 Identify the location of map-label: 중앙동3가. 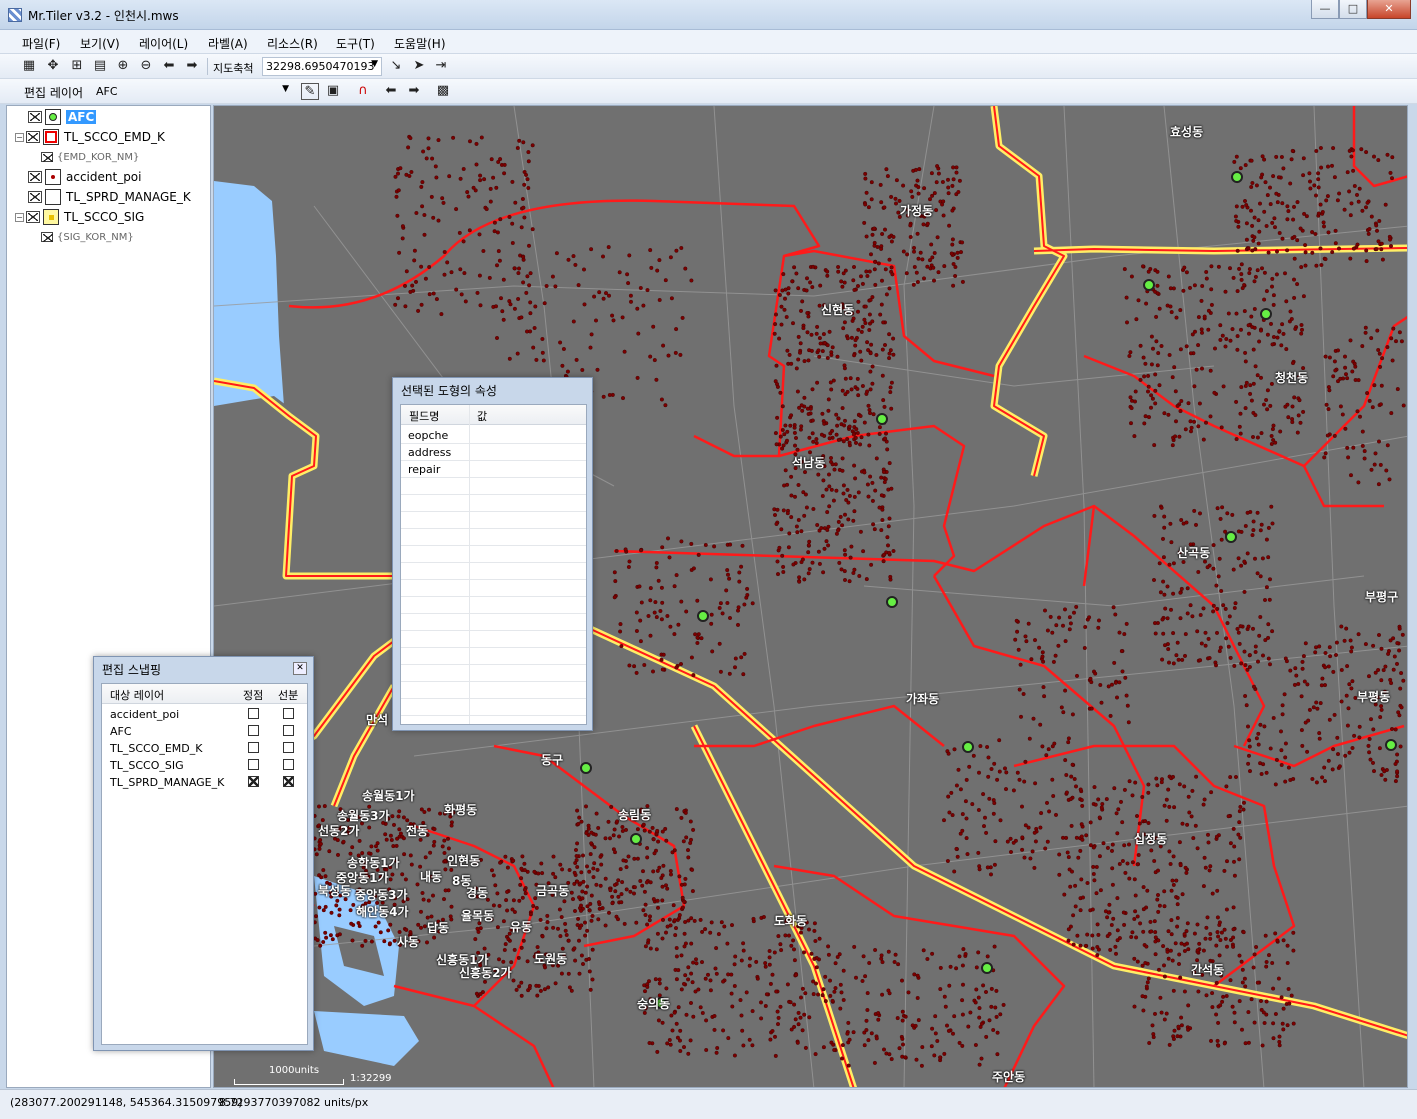
(381, 895).